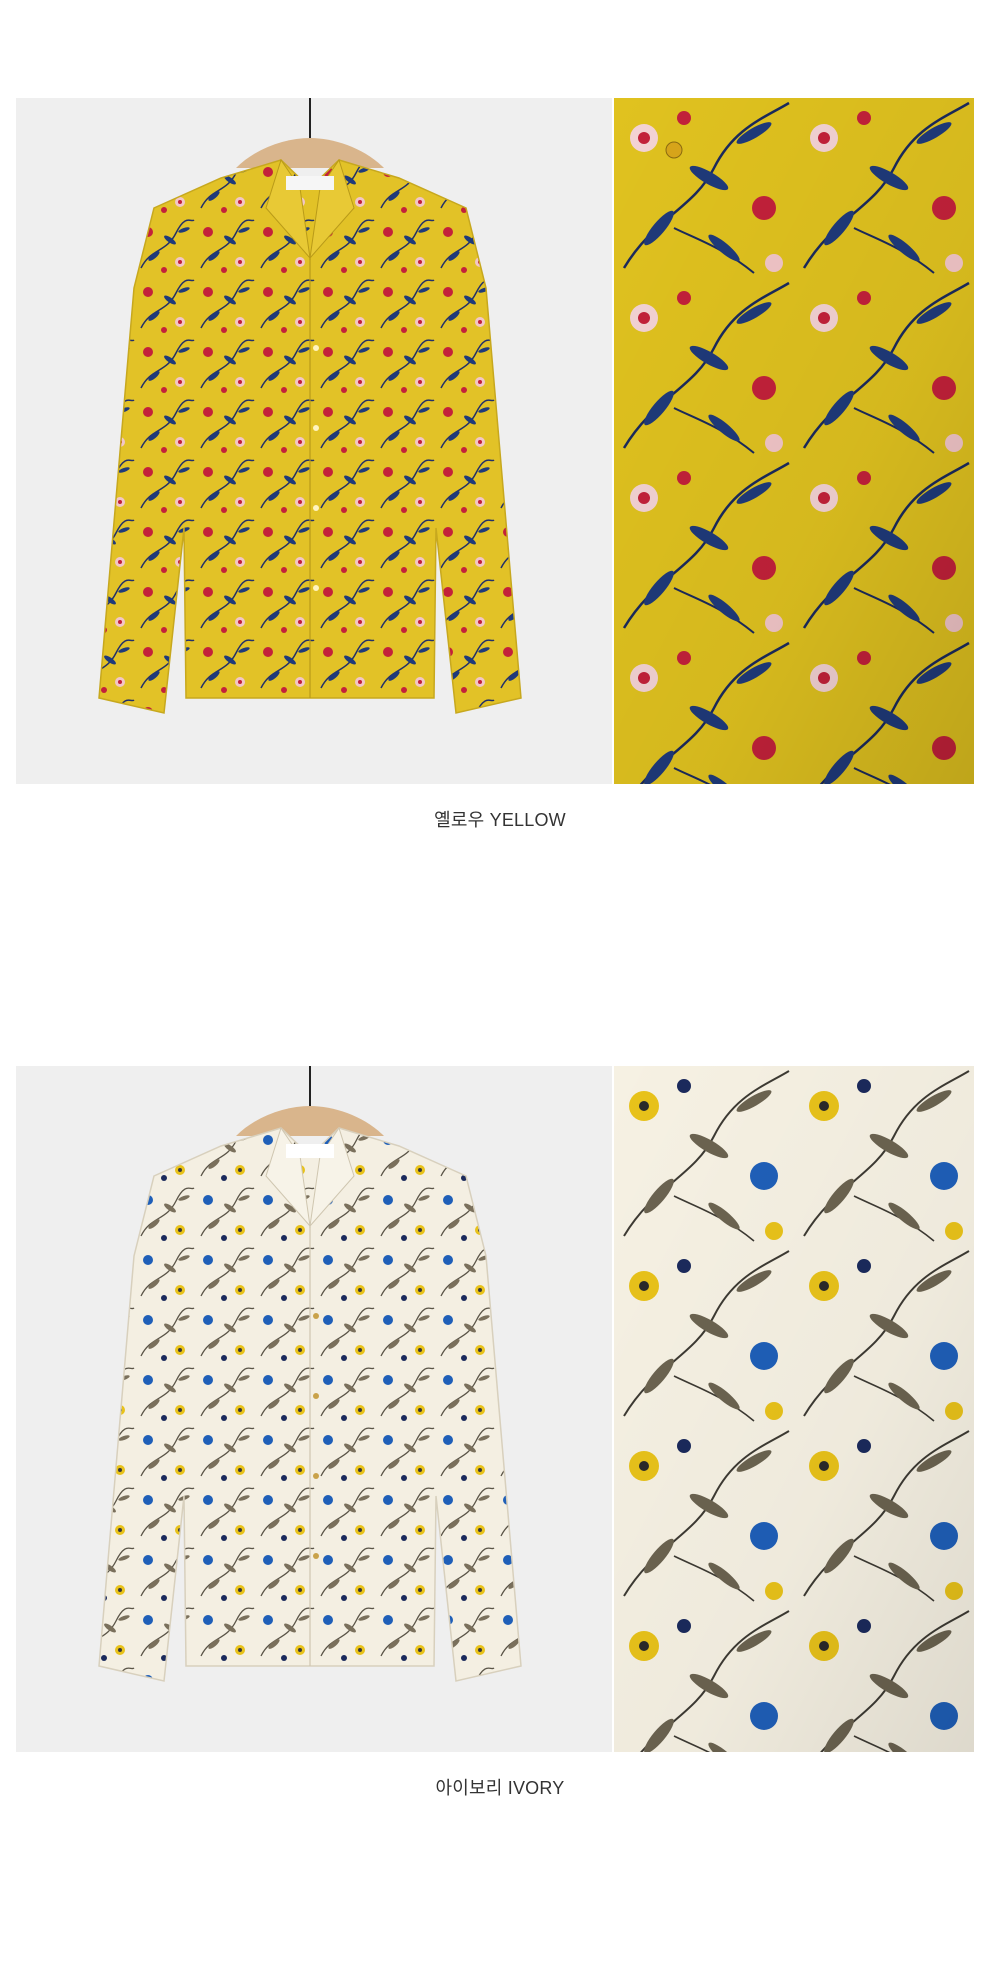  Describe the element at coordinates (310, 1374) in the screenshot. I see `ivory-blouse-illustration` at that location.